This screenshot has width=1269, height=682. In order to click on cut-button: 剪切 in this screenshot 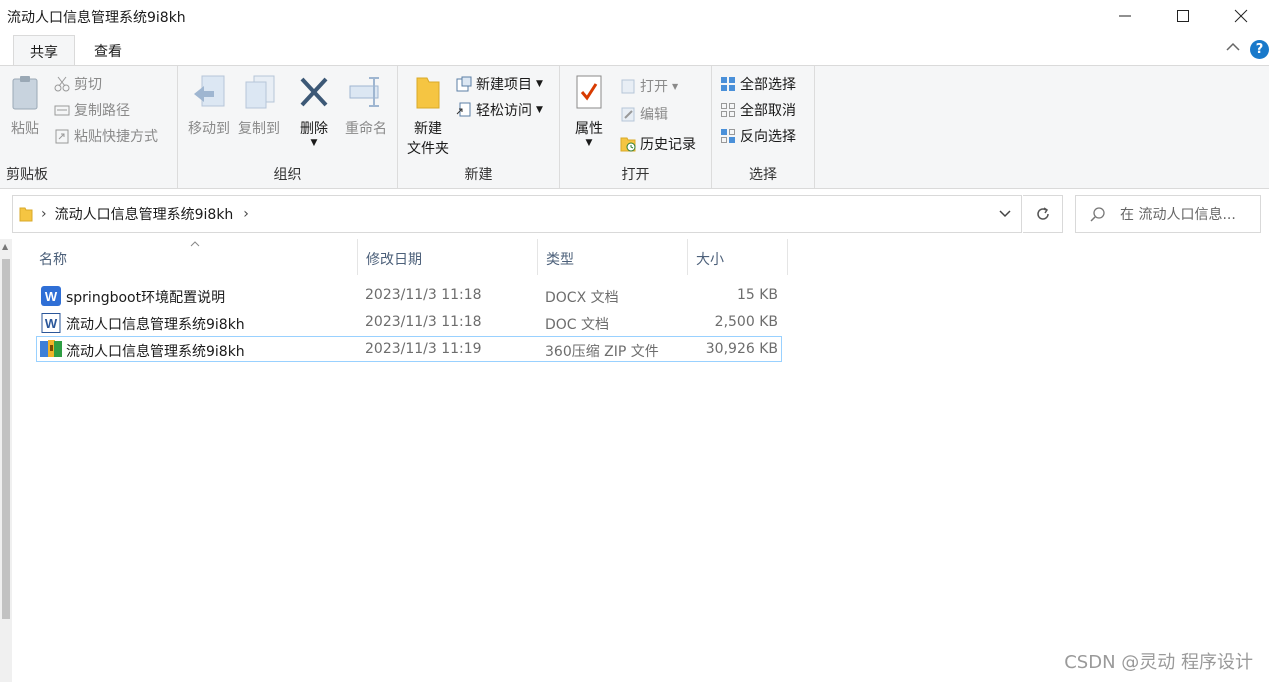, I will do `click(78, 84)`.